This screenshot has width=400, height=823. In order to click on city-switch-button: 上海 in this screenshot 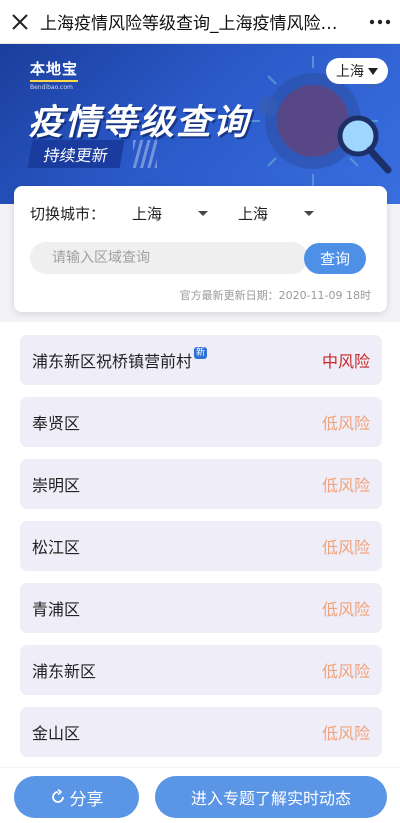, I will do `click(357, 71)`.